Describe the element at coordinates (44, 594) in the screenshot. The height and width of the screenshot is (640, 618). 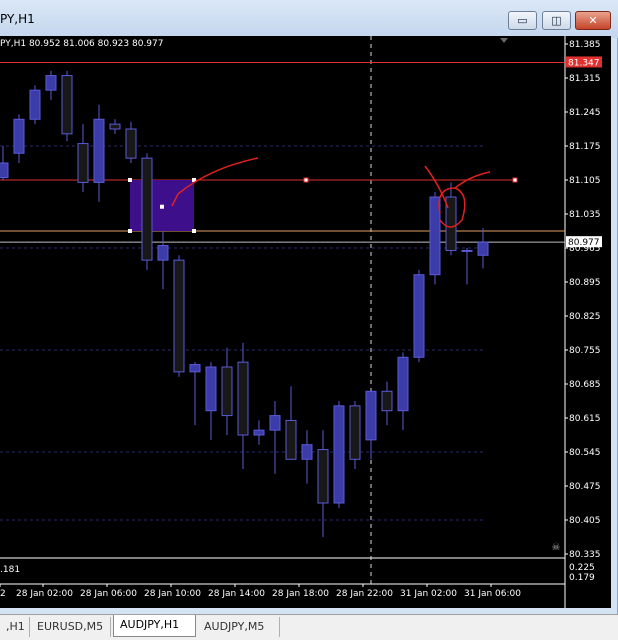
I see `time-label: 28 Jan 02:00` at that location.